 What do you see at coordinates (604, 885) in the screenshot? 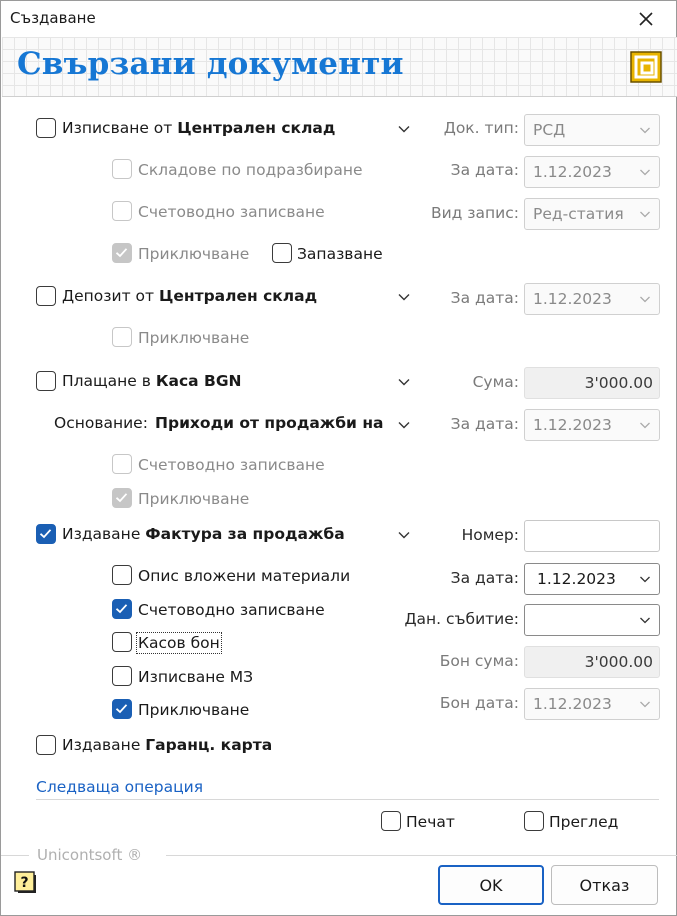
I see `cancel-button: Отказ` at bounding box center [604, 885].